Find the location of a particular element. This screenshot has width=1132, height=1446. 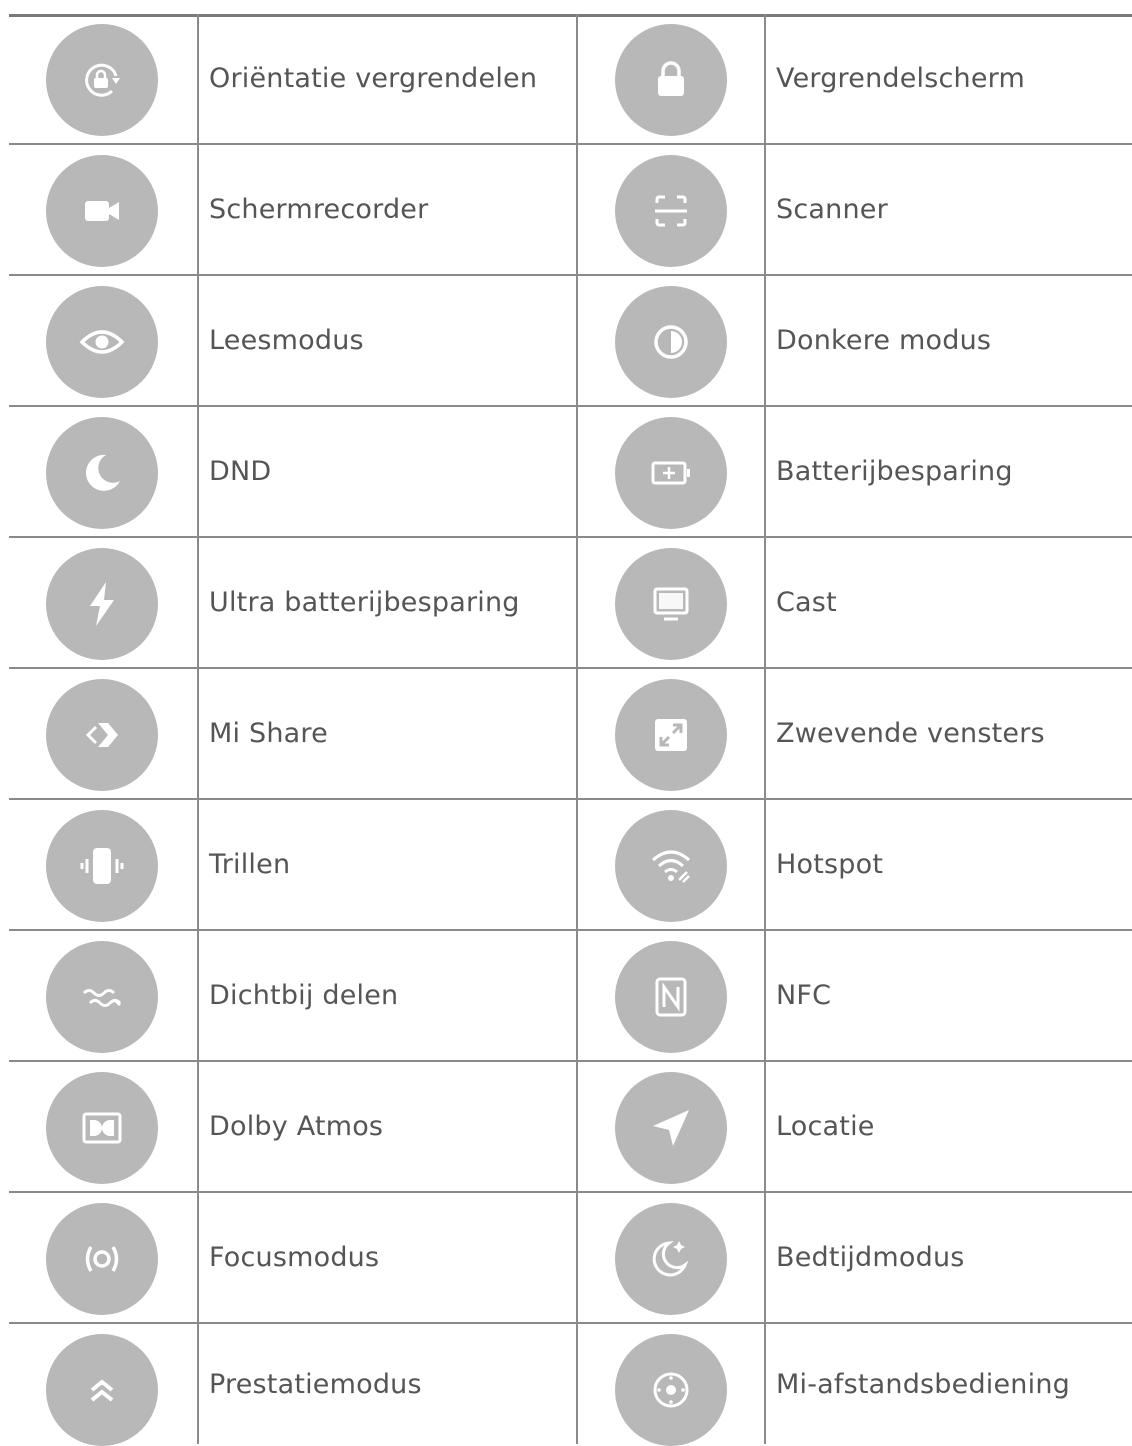

battery-icon is located at coordinates (671, 473).